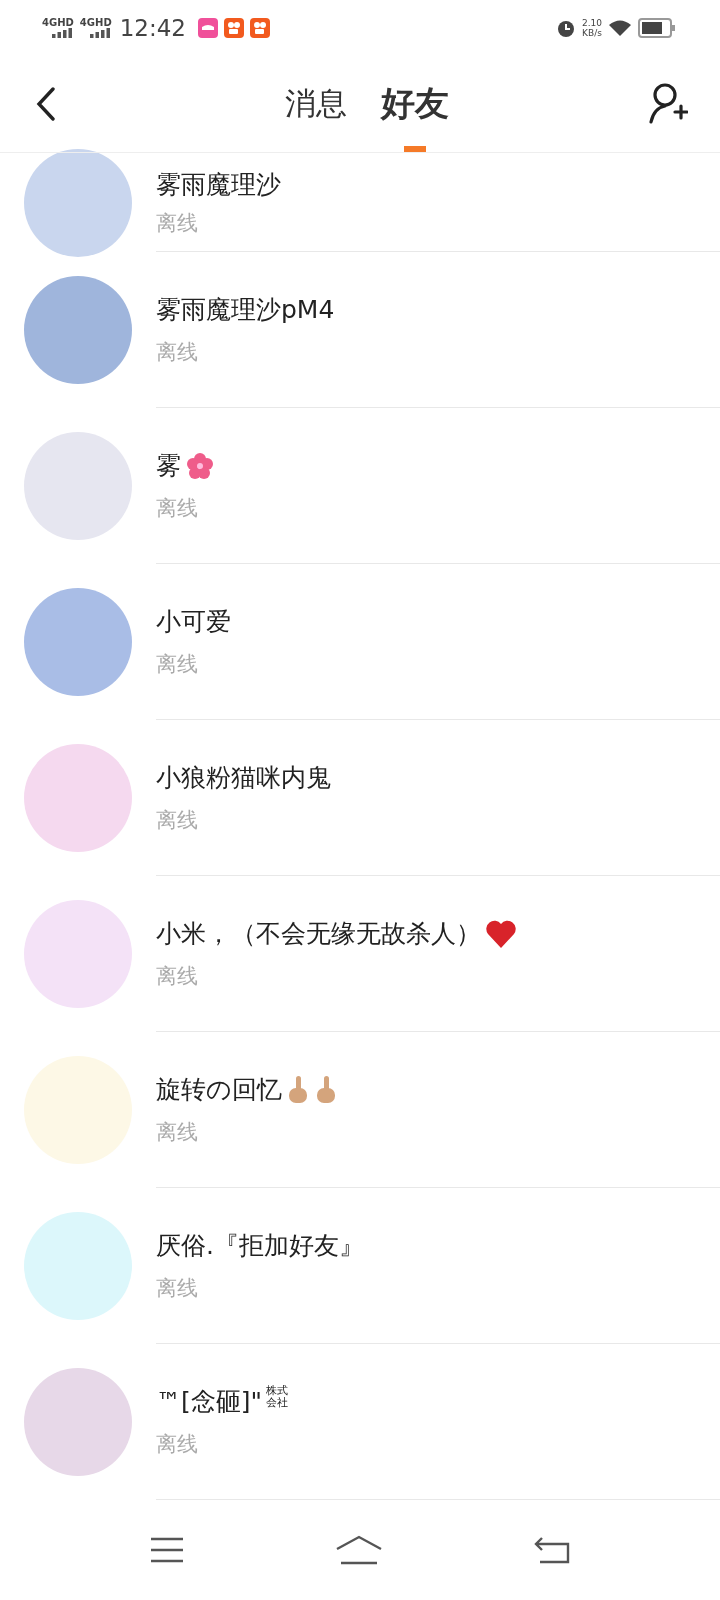 The image size is (720, 1600). What do you see at coordinates (657, 28) in the screenshot?
I see `battery-icon` at bounding box center [657, 28].